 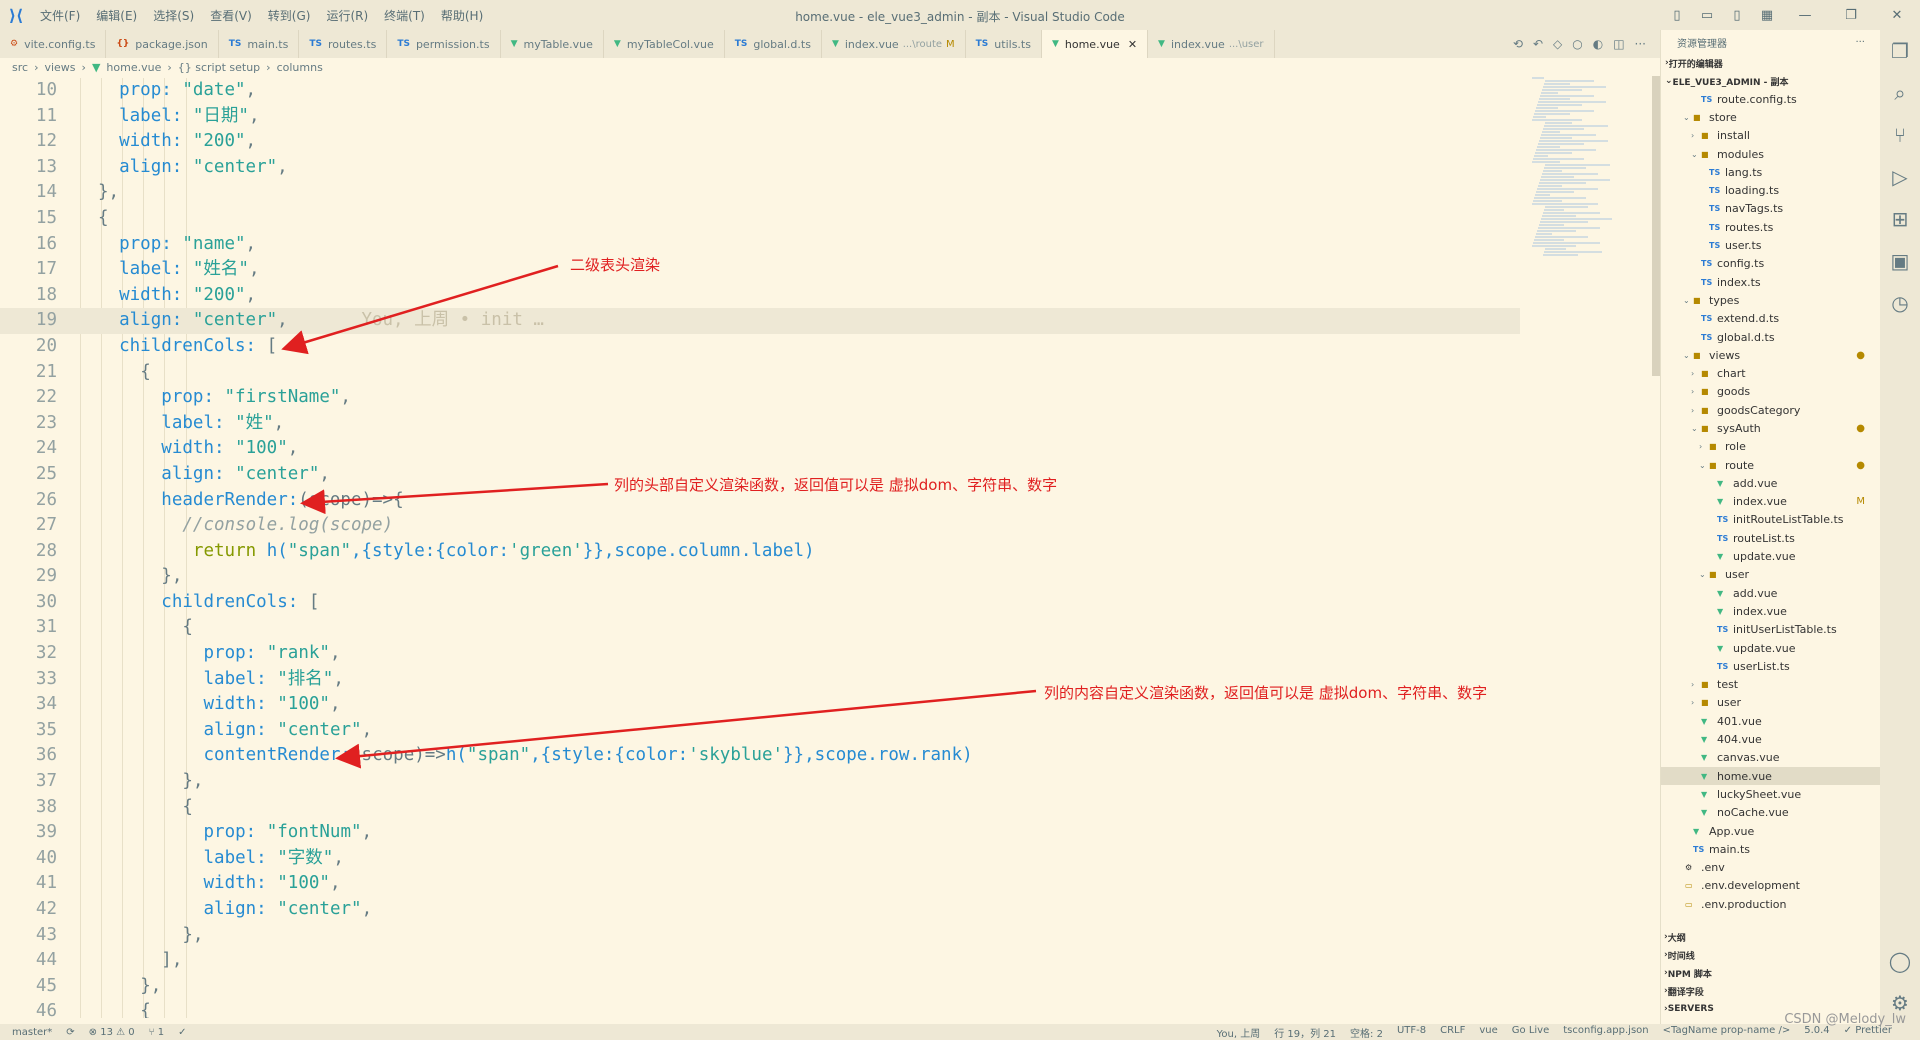 I want to click on remote-explorer-icon: ▣, so click(x=1900, y=261).